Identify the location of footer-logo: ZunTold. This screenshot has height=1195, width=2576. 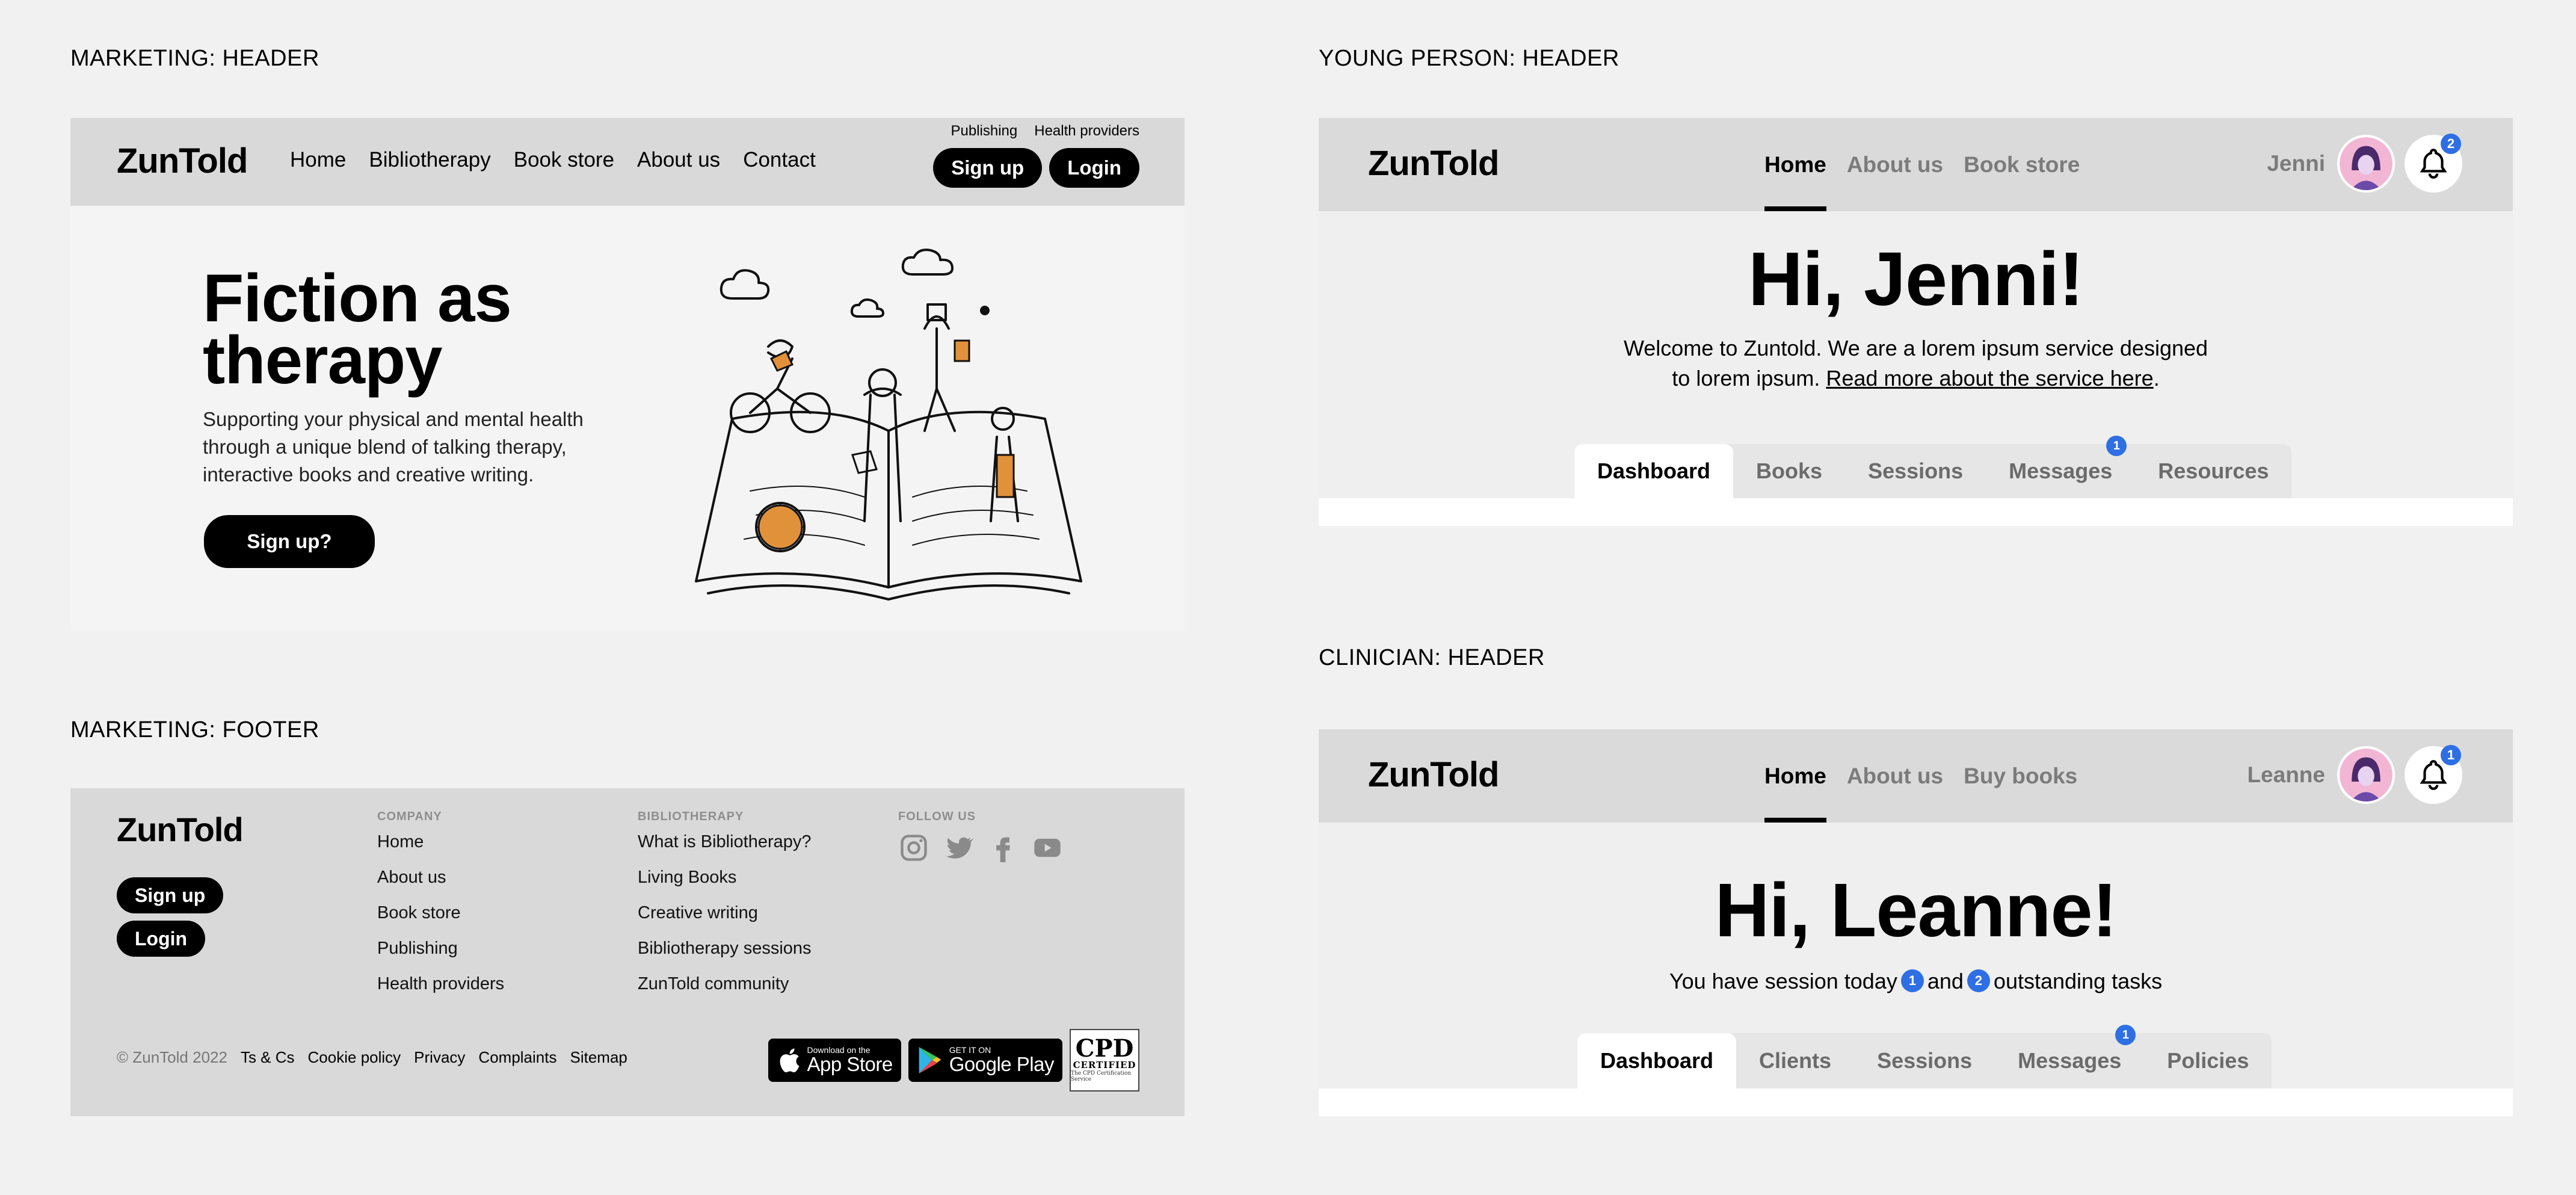
(180, 829).